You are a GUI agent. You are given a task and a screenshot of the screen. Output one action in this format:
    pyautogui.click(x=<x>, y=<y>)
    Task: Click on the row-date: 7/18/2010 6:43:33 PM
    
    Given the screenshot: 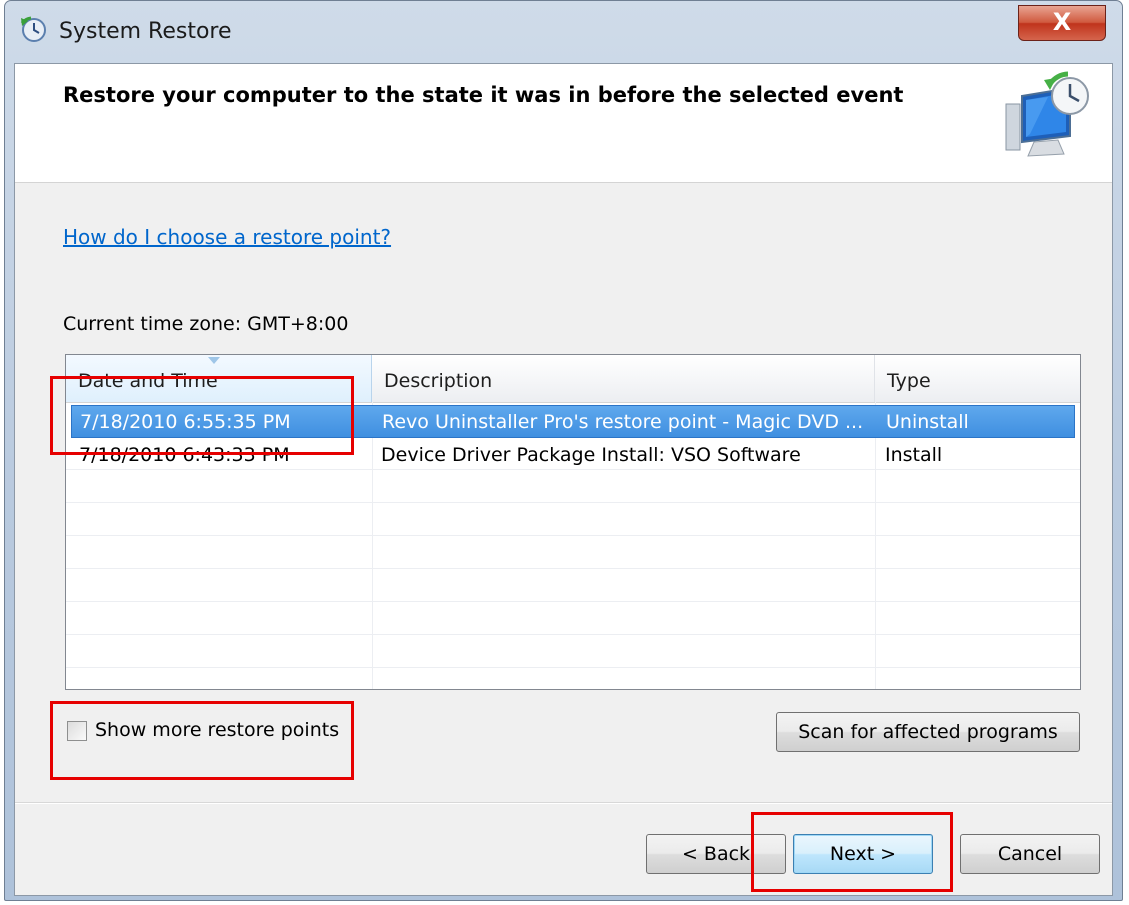 What is the action you would take?
    pyautogui.click(x=184, y=455)
    